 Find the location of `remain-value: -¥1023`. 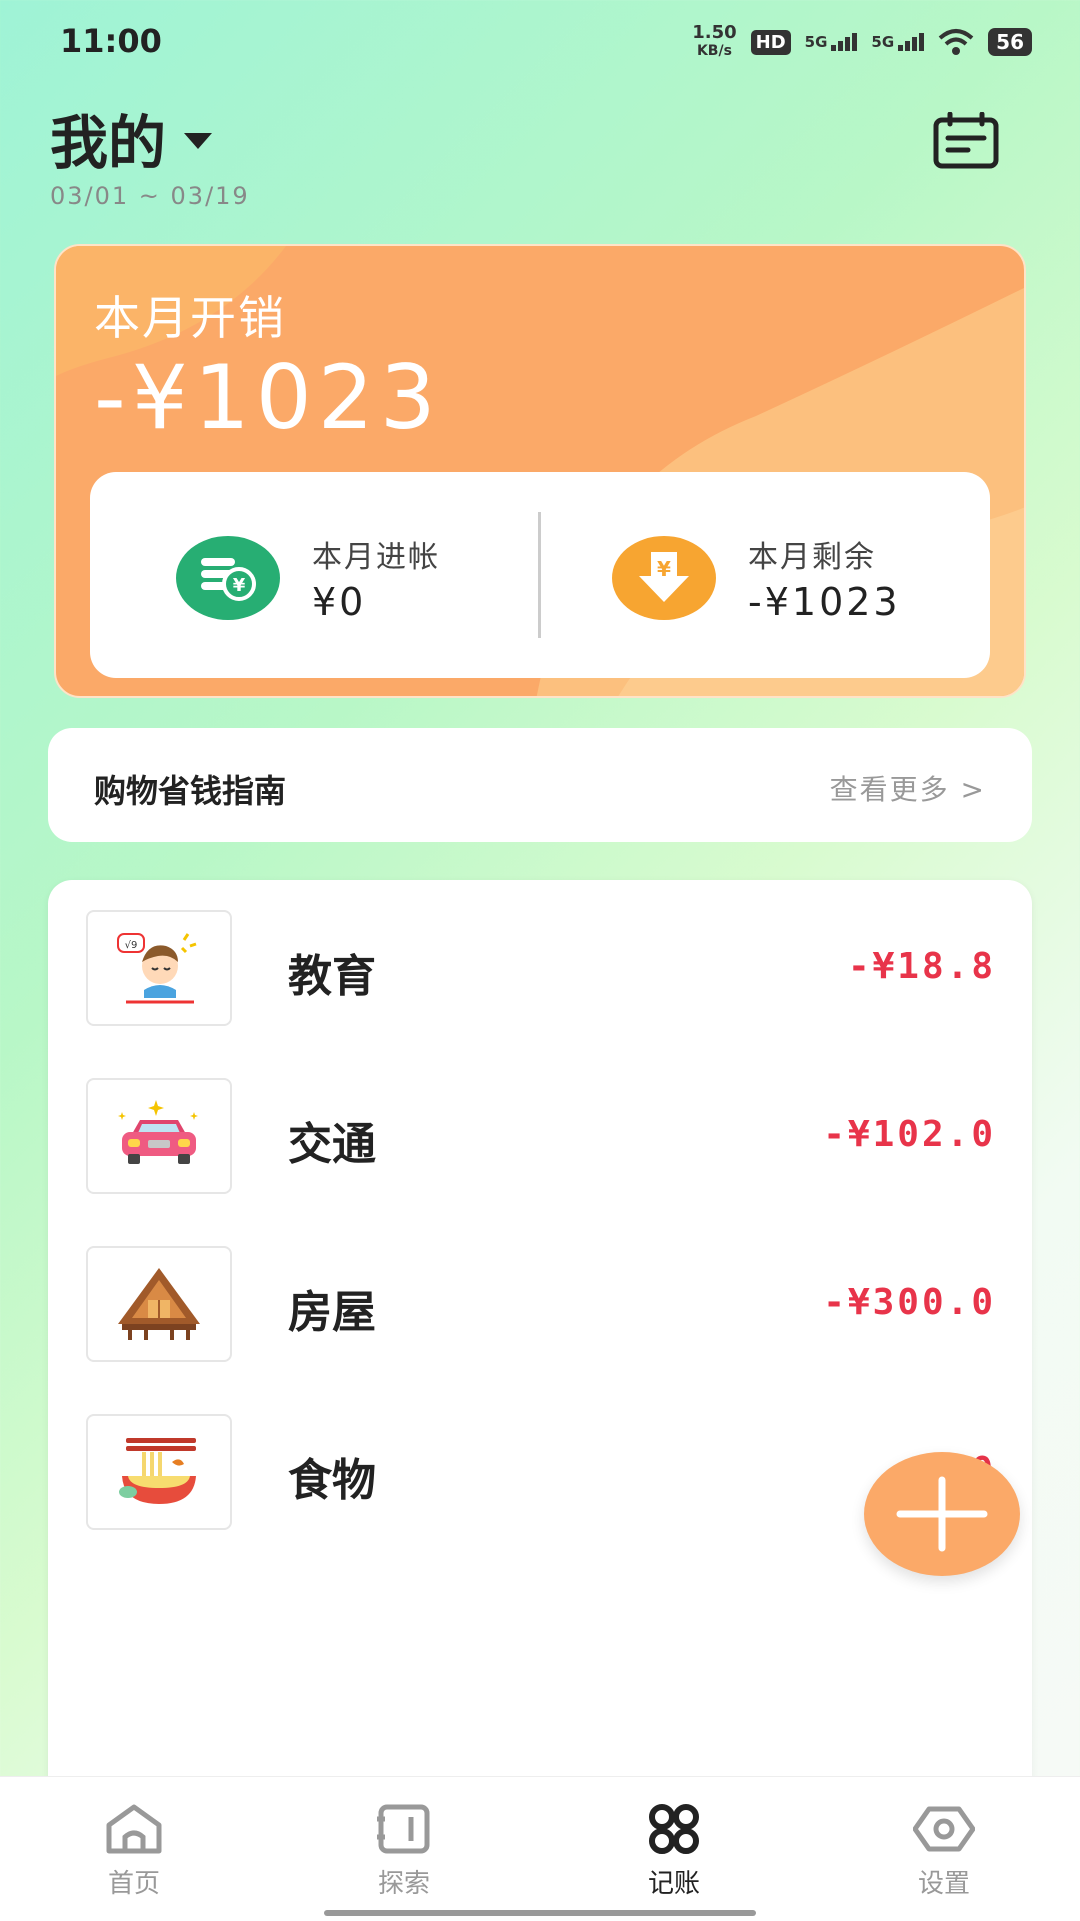

remain-value: -¥1023 is located at coordinates (824, 602).